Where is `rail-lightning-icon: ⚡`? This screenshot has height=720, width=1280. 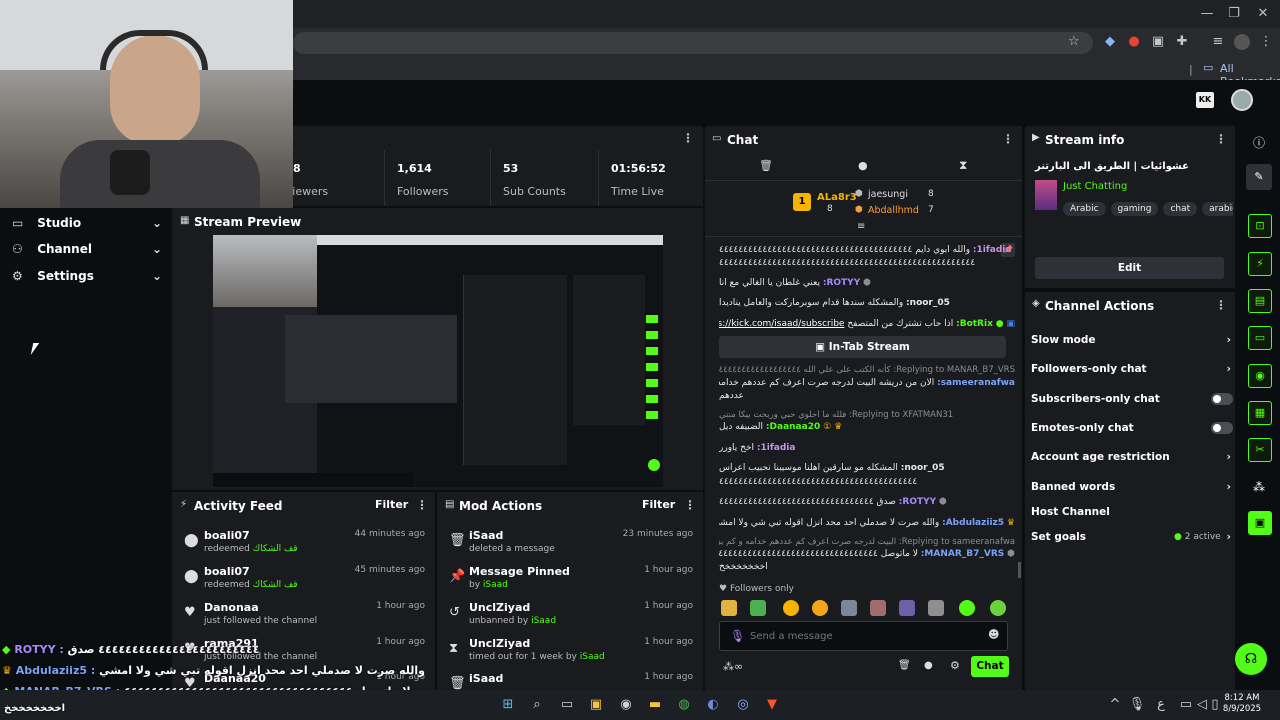
rail-lightning-icon: ⚡ is located at coordinates (1260, 264).